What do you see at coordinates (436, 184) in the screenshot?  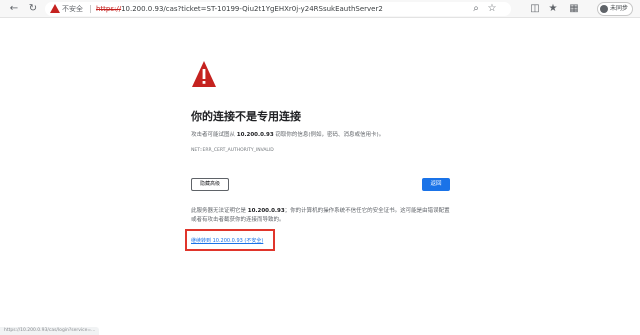 I see `back-button: 返回` at bounding box center [436, 184].